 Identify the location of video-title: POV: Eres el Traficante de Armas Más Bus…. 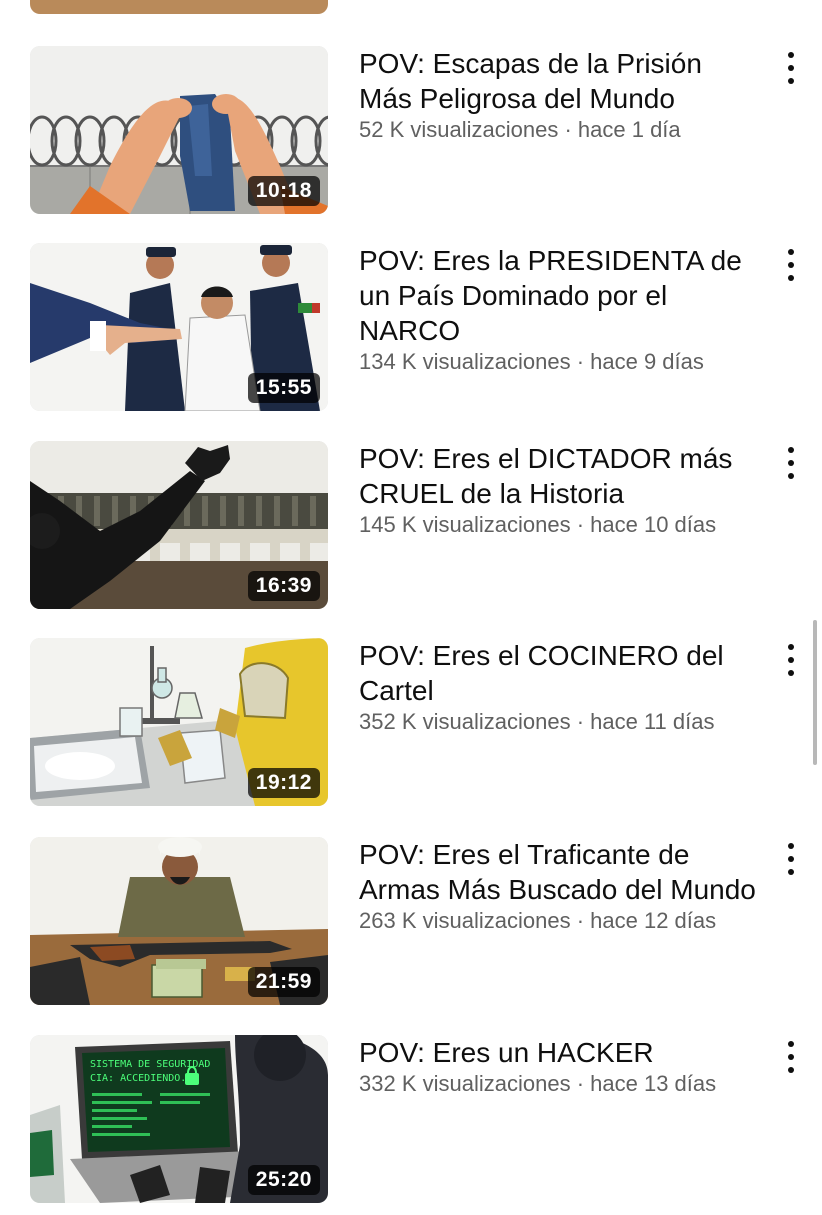
(559, 872).